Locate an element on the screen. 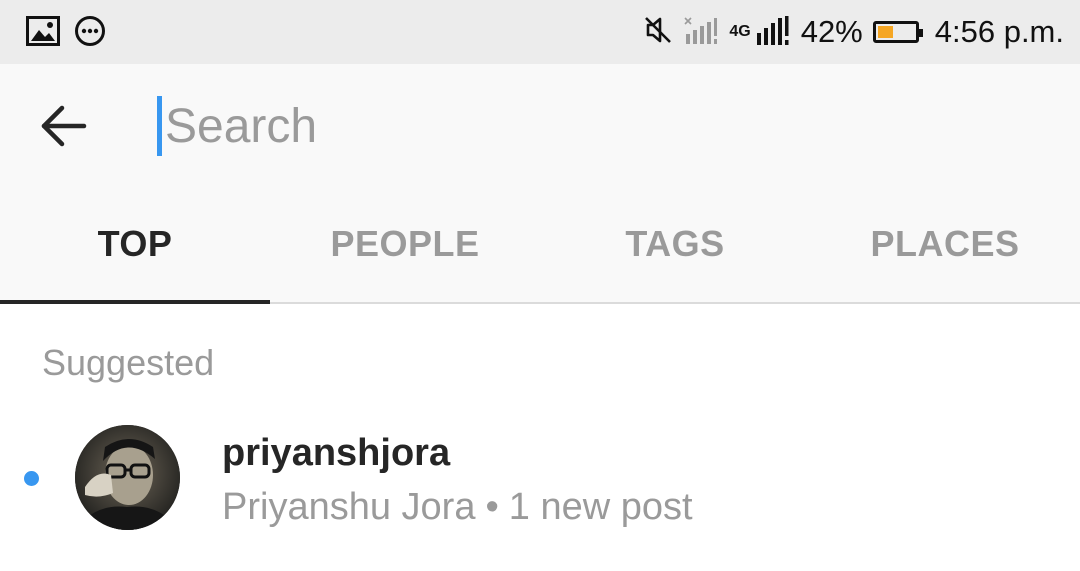  signal-4g-icon is located at coordinates (773, 32).